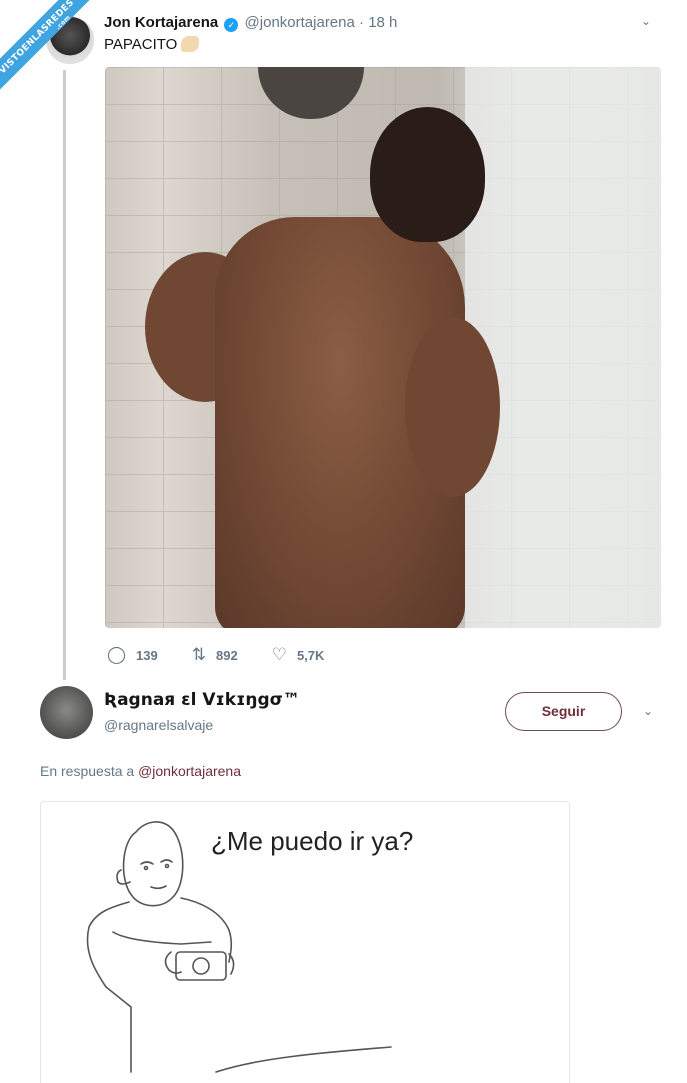  I want to click on tweet-actions: ◯ 139 ⇅ 892 ♡ 5,7K, so click(232, 655).